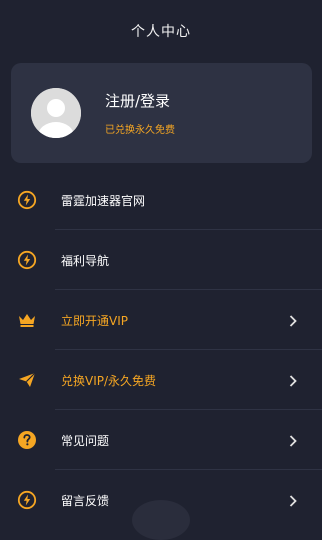  I want to click on menu-item-label: 留言反馈, so click(85, 500).